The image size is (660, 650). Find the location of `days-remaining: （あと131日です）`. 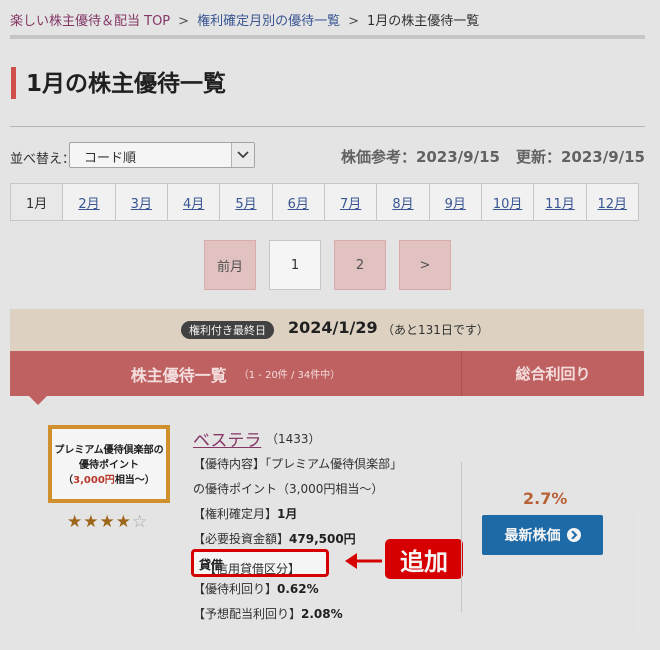

days-remaining: （あと131日です） is located at coordinates (435, 330).